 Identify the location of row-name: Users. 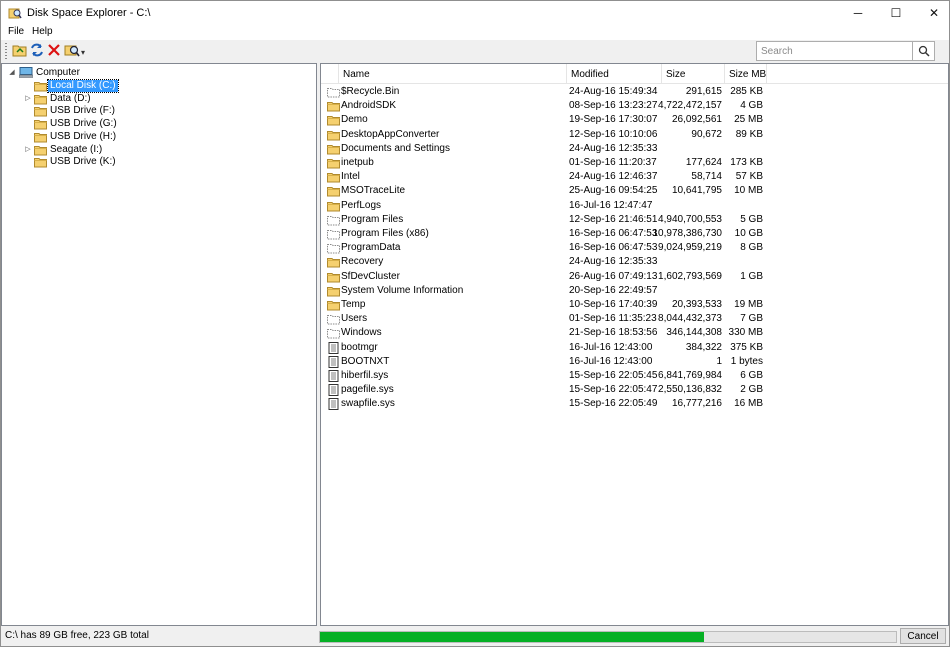
(354, 319).